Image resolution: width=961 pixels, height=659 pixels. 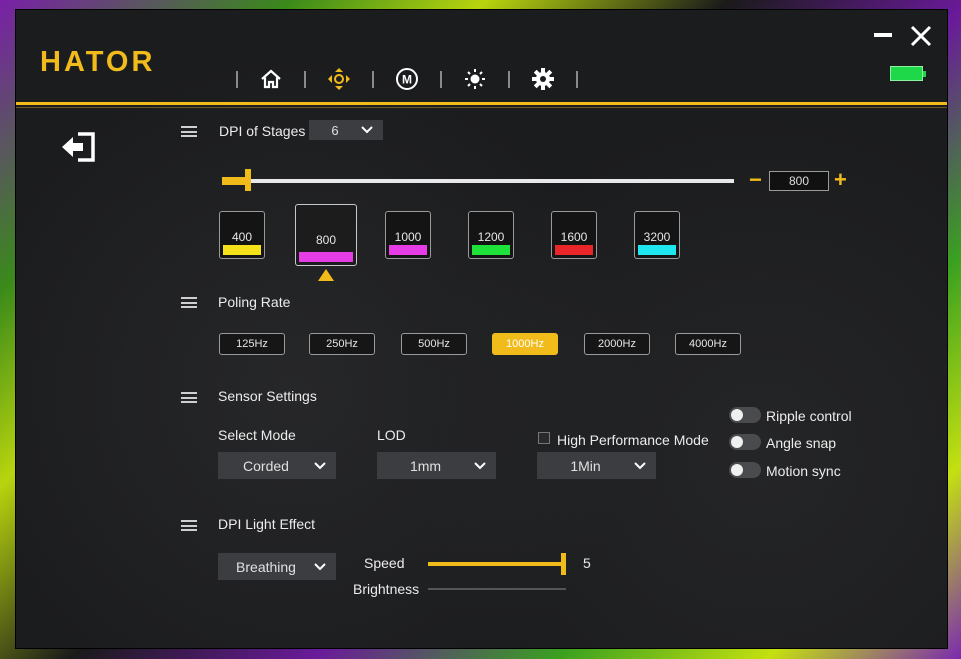 I want to click on lighting-icon, so click(x=475, y=79).